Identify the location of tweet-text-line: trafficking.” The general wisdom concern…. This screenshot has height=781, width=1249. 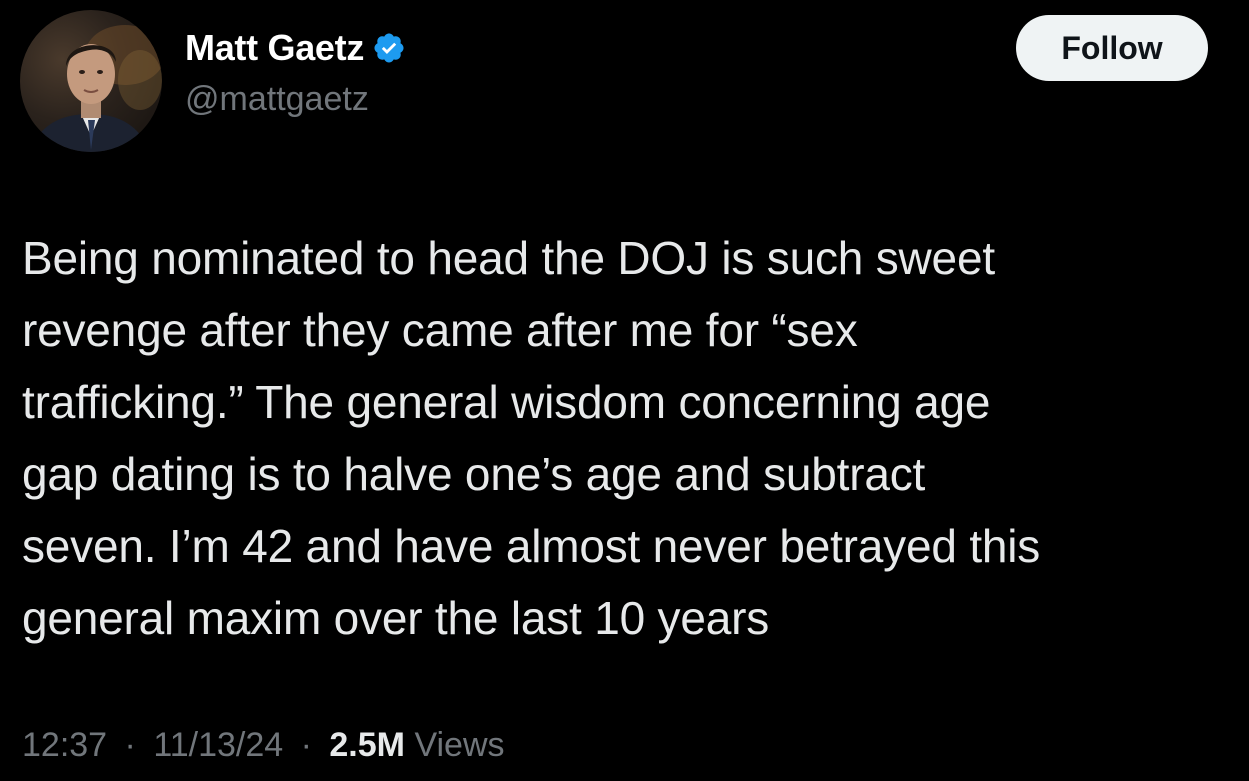
(506, 402).